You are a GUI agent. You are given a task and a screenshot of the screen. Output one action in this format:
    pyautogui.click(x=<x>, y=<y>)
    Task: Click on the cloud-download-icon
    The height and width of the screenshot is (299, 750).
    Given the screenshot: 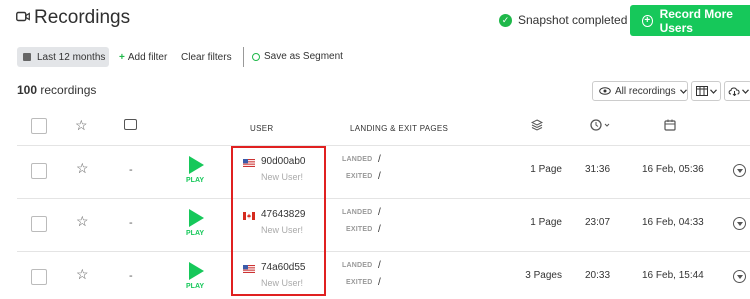 What is the action you would take?
    pyautogui.click(x=734, y=91)
    